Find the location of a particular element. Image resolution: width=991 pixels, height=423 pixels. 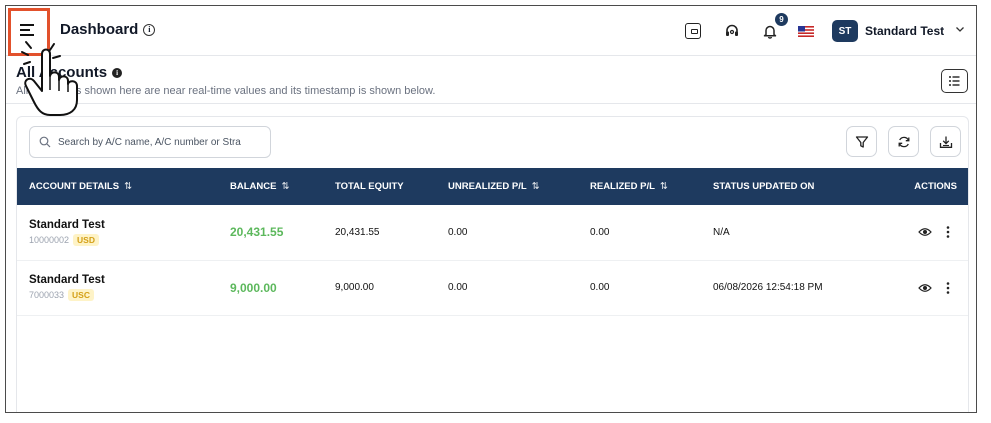

list-icon is located at coordinates (954, 81).